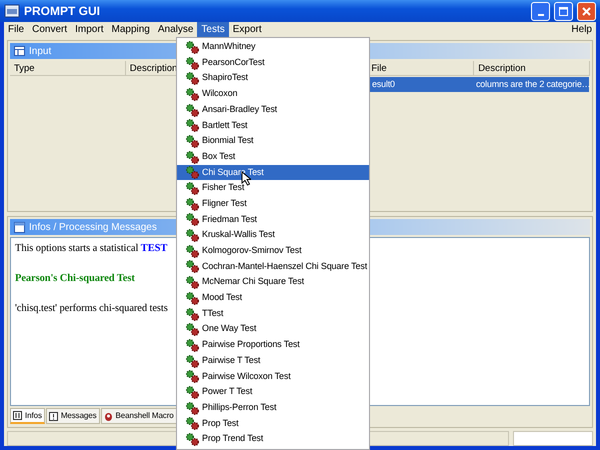 This screenshot has height=450, width=600. I want to click on table-cell: esult0, so click(421, 84).